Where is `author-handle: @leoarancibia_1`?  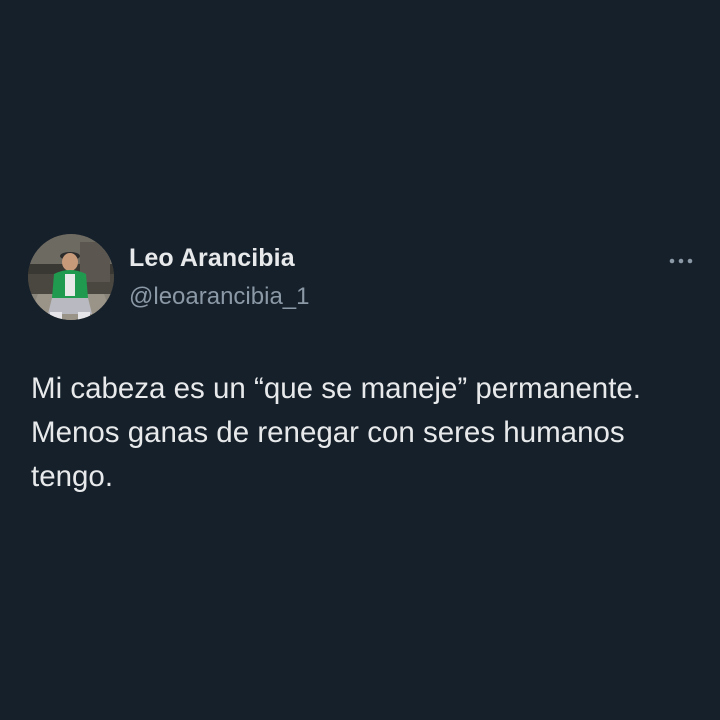 author-handle: @leoarancibia_1 is located at coordinates (219, 297).